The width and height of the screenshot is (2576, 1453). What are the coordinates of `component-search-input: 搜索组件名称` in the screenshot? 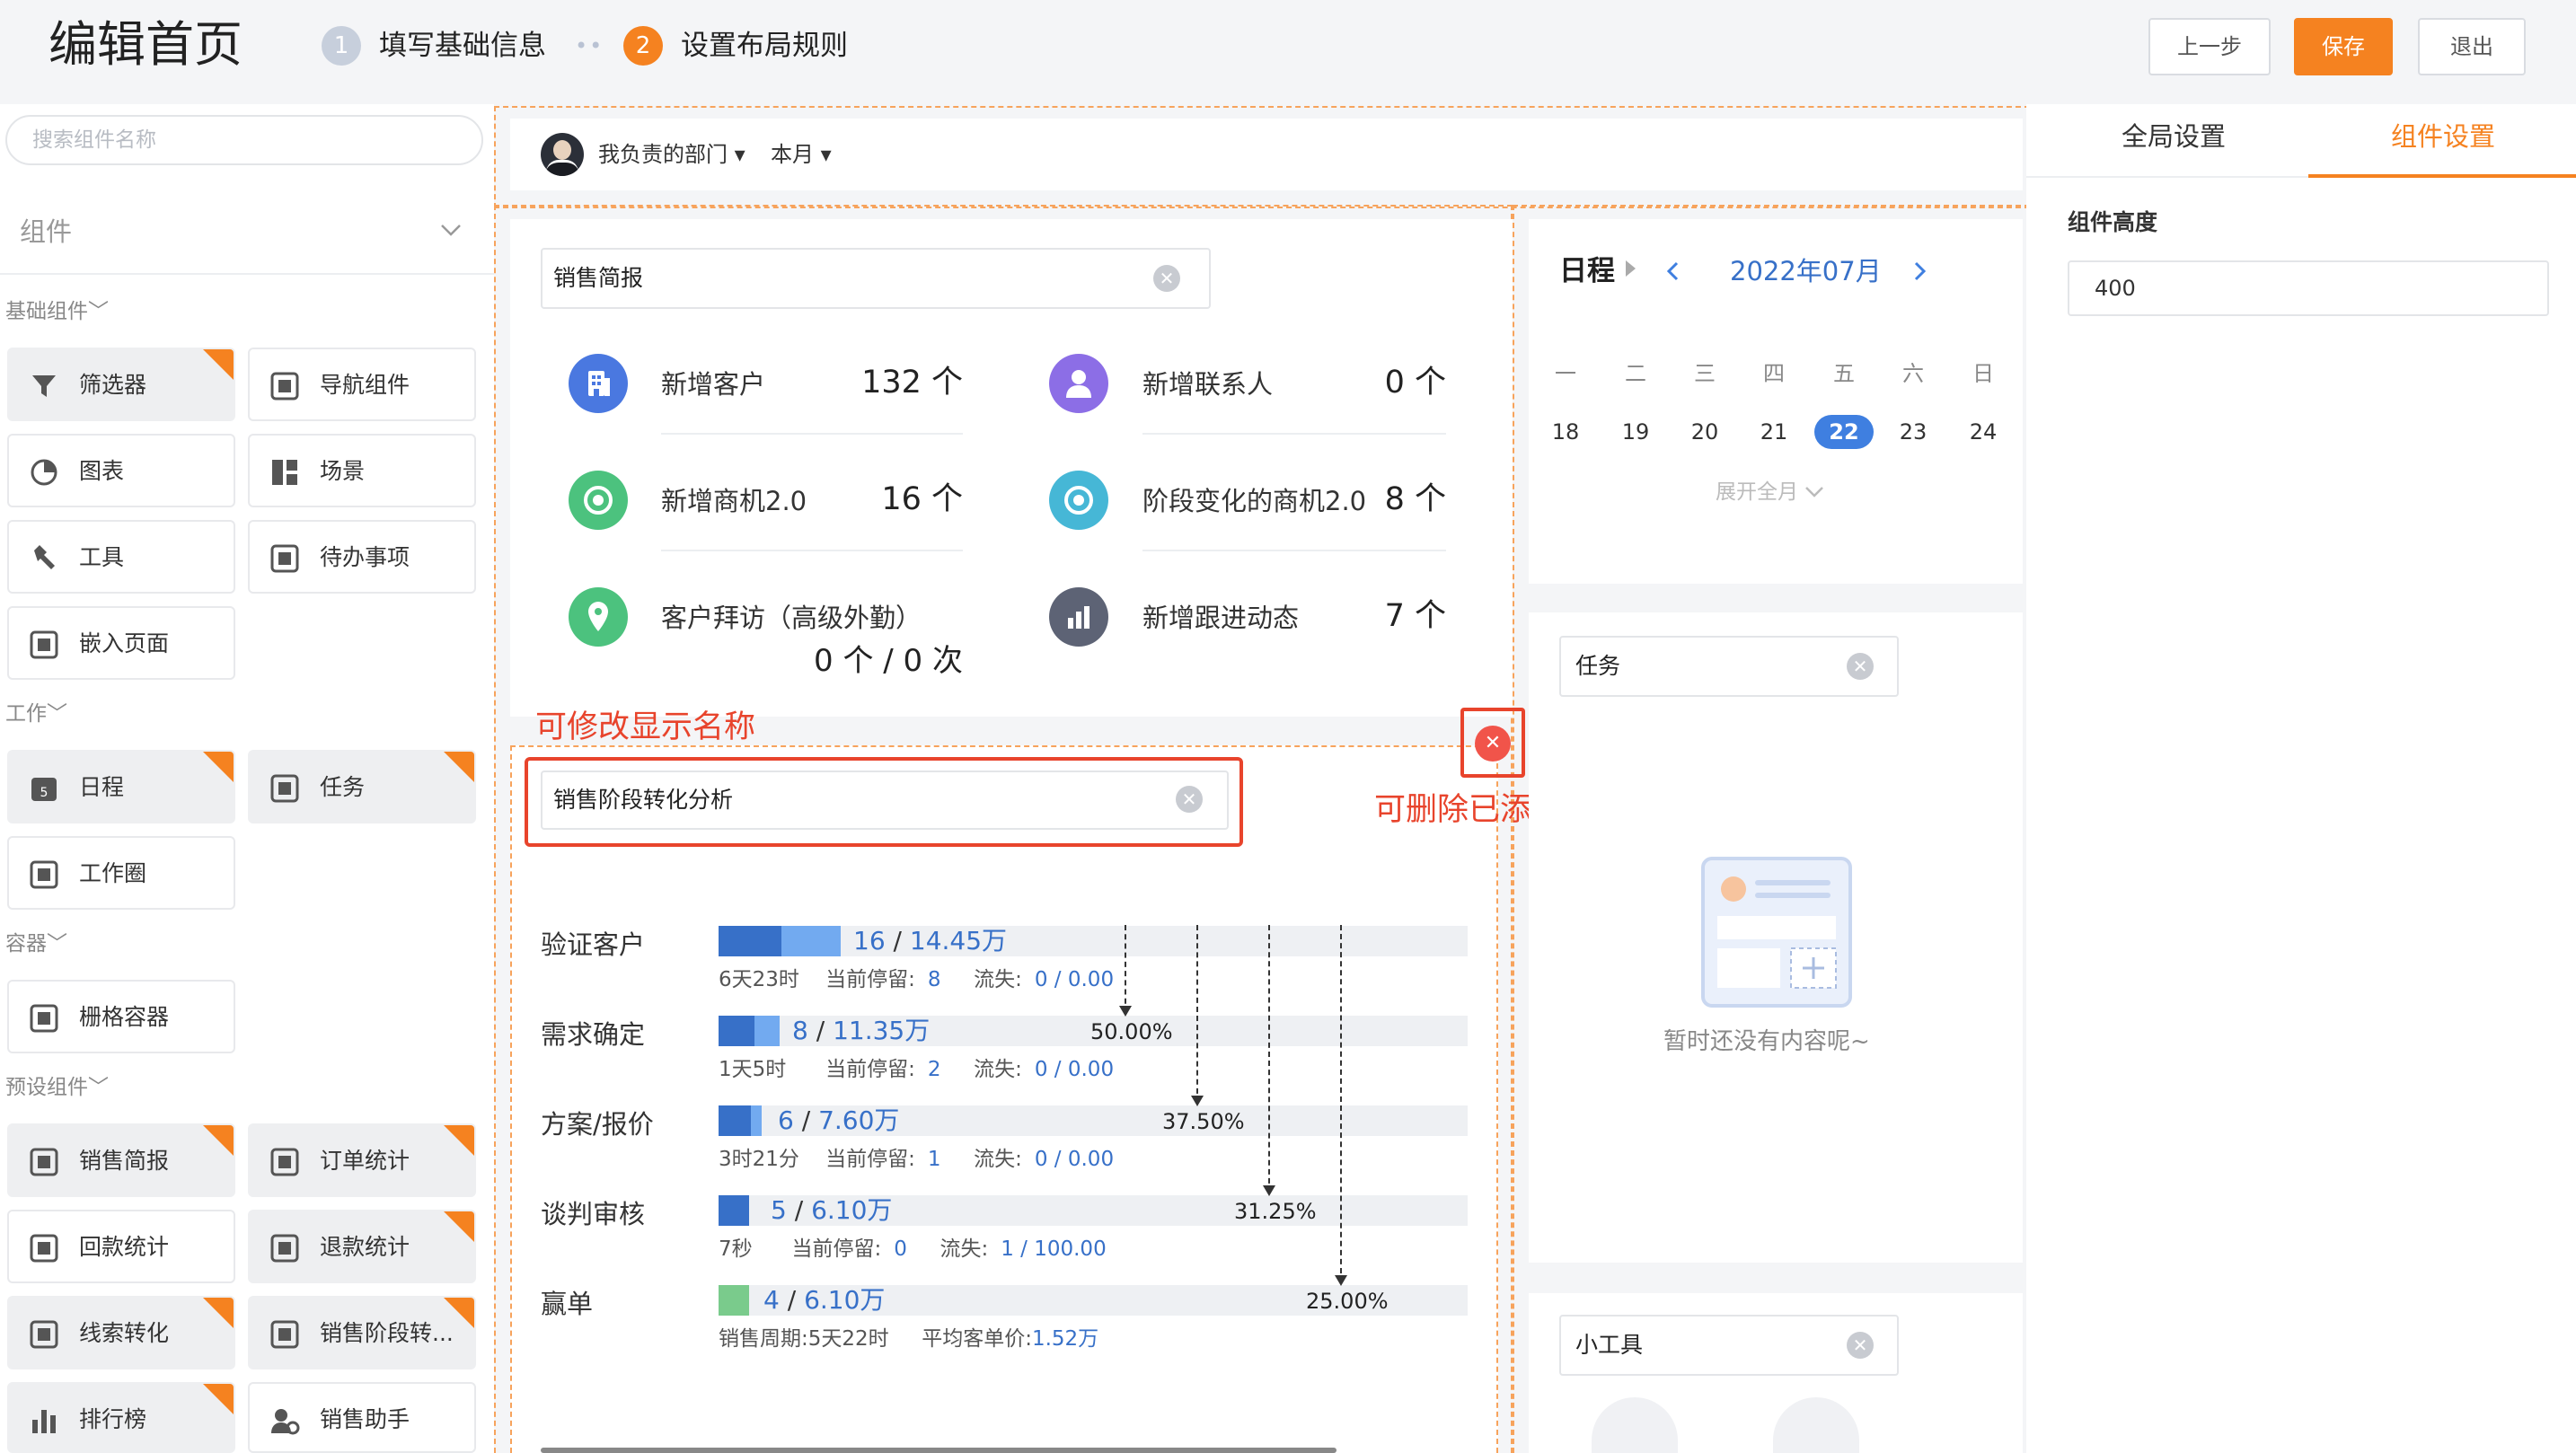 It's located at (244, 140).